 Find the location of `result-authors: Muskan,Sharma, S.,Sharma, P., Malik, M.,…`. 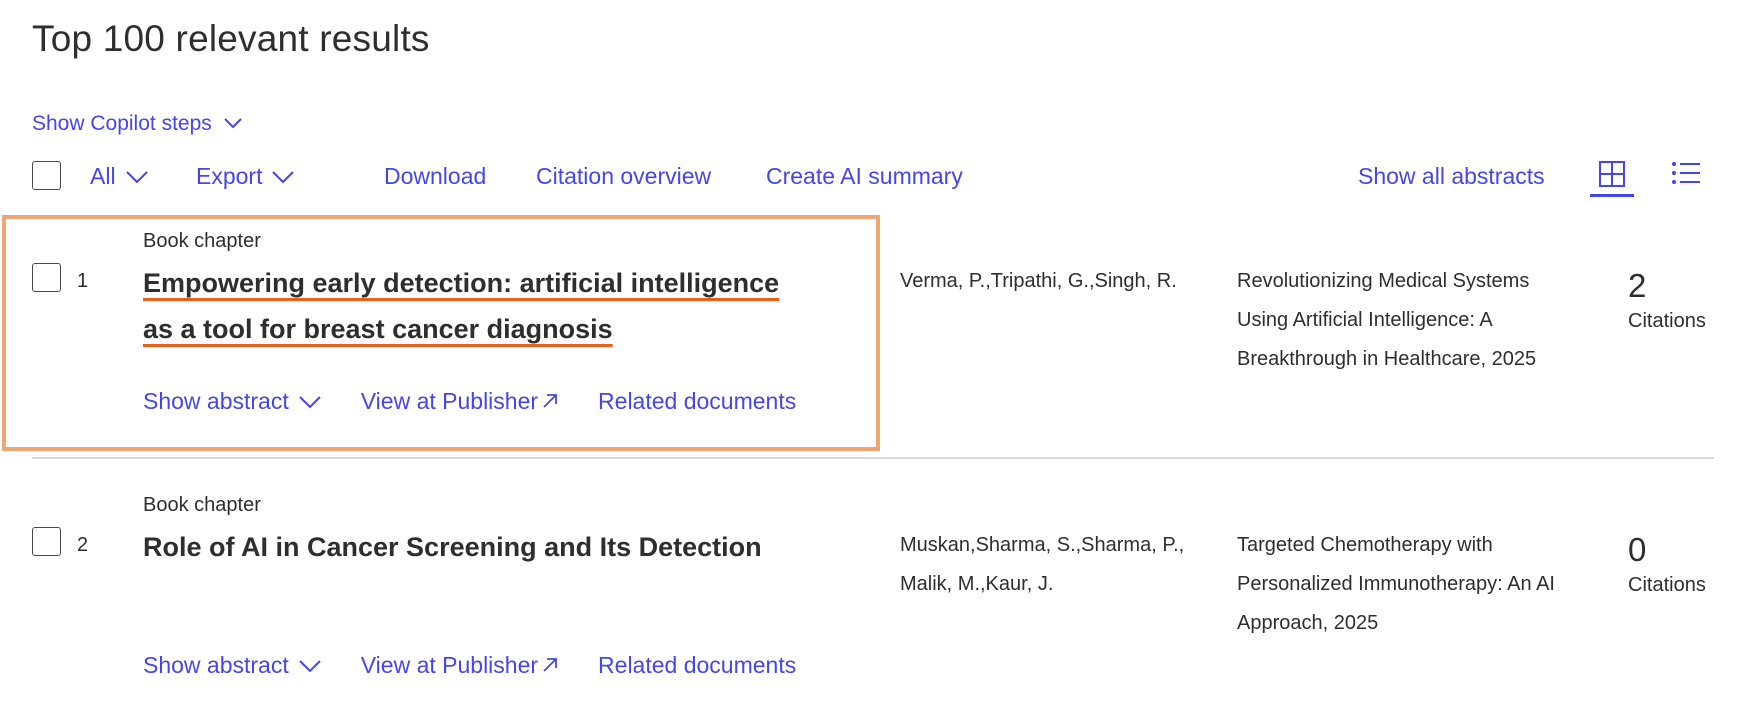

result-authors: Muskan,Sharma, S.,Sharma, P., Malik, M.,… is located at coordinates (1065, 565).